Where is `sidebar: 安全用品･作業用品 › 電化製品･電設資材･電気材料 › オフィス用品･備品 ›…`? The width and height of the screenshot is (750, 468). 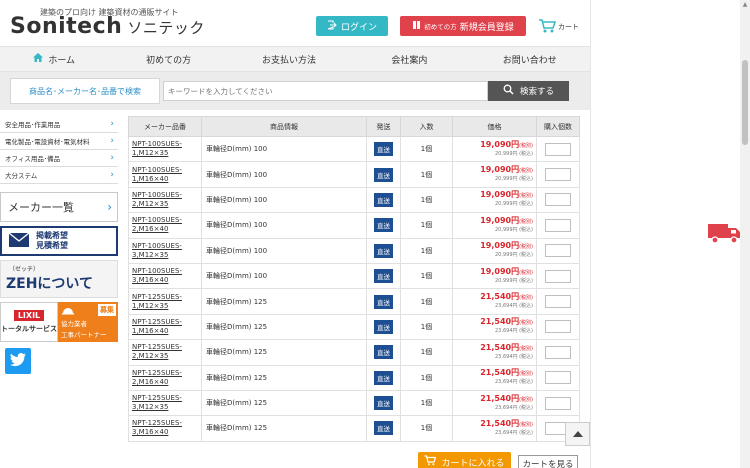 sidebar: 安全用品･作業用品 › 電化製品･電設資材･電気材料 › オフィス用品･備品 ›… is located at coordinates (59, 245).